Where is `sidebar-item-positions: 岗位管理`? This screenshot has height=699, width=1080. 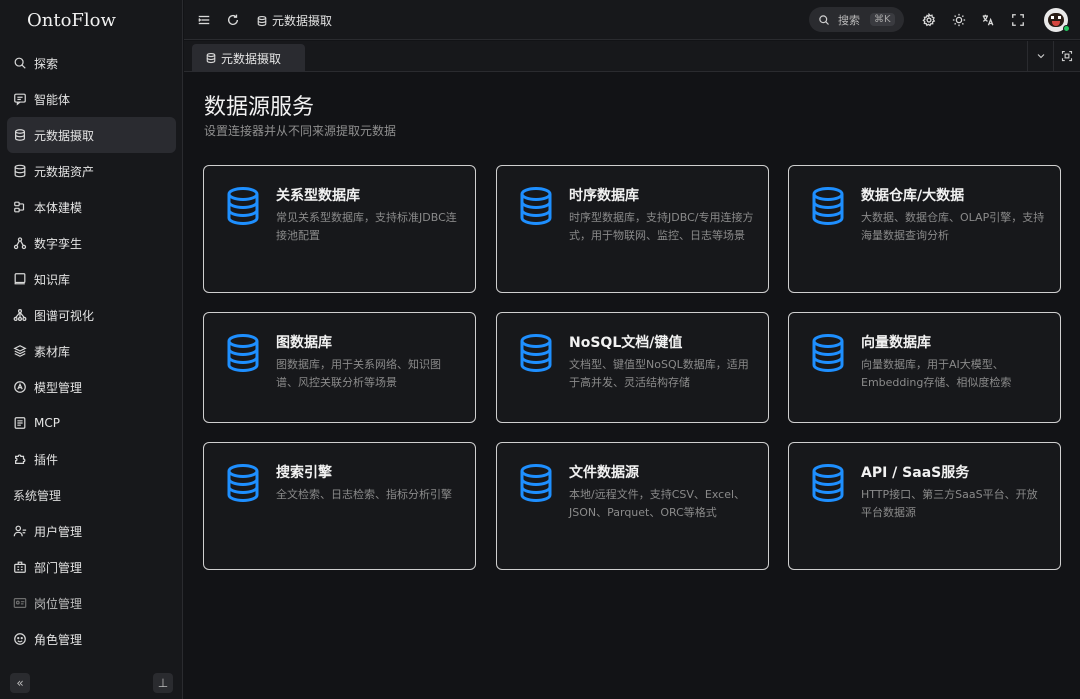
sidebar-item-positions: 岗位管理 is located at coordinates (91, 603).